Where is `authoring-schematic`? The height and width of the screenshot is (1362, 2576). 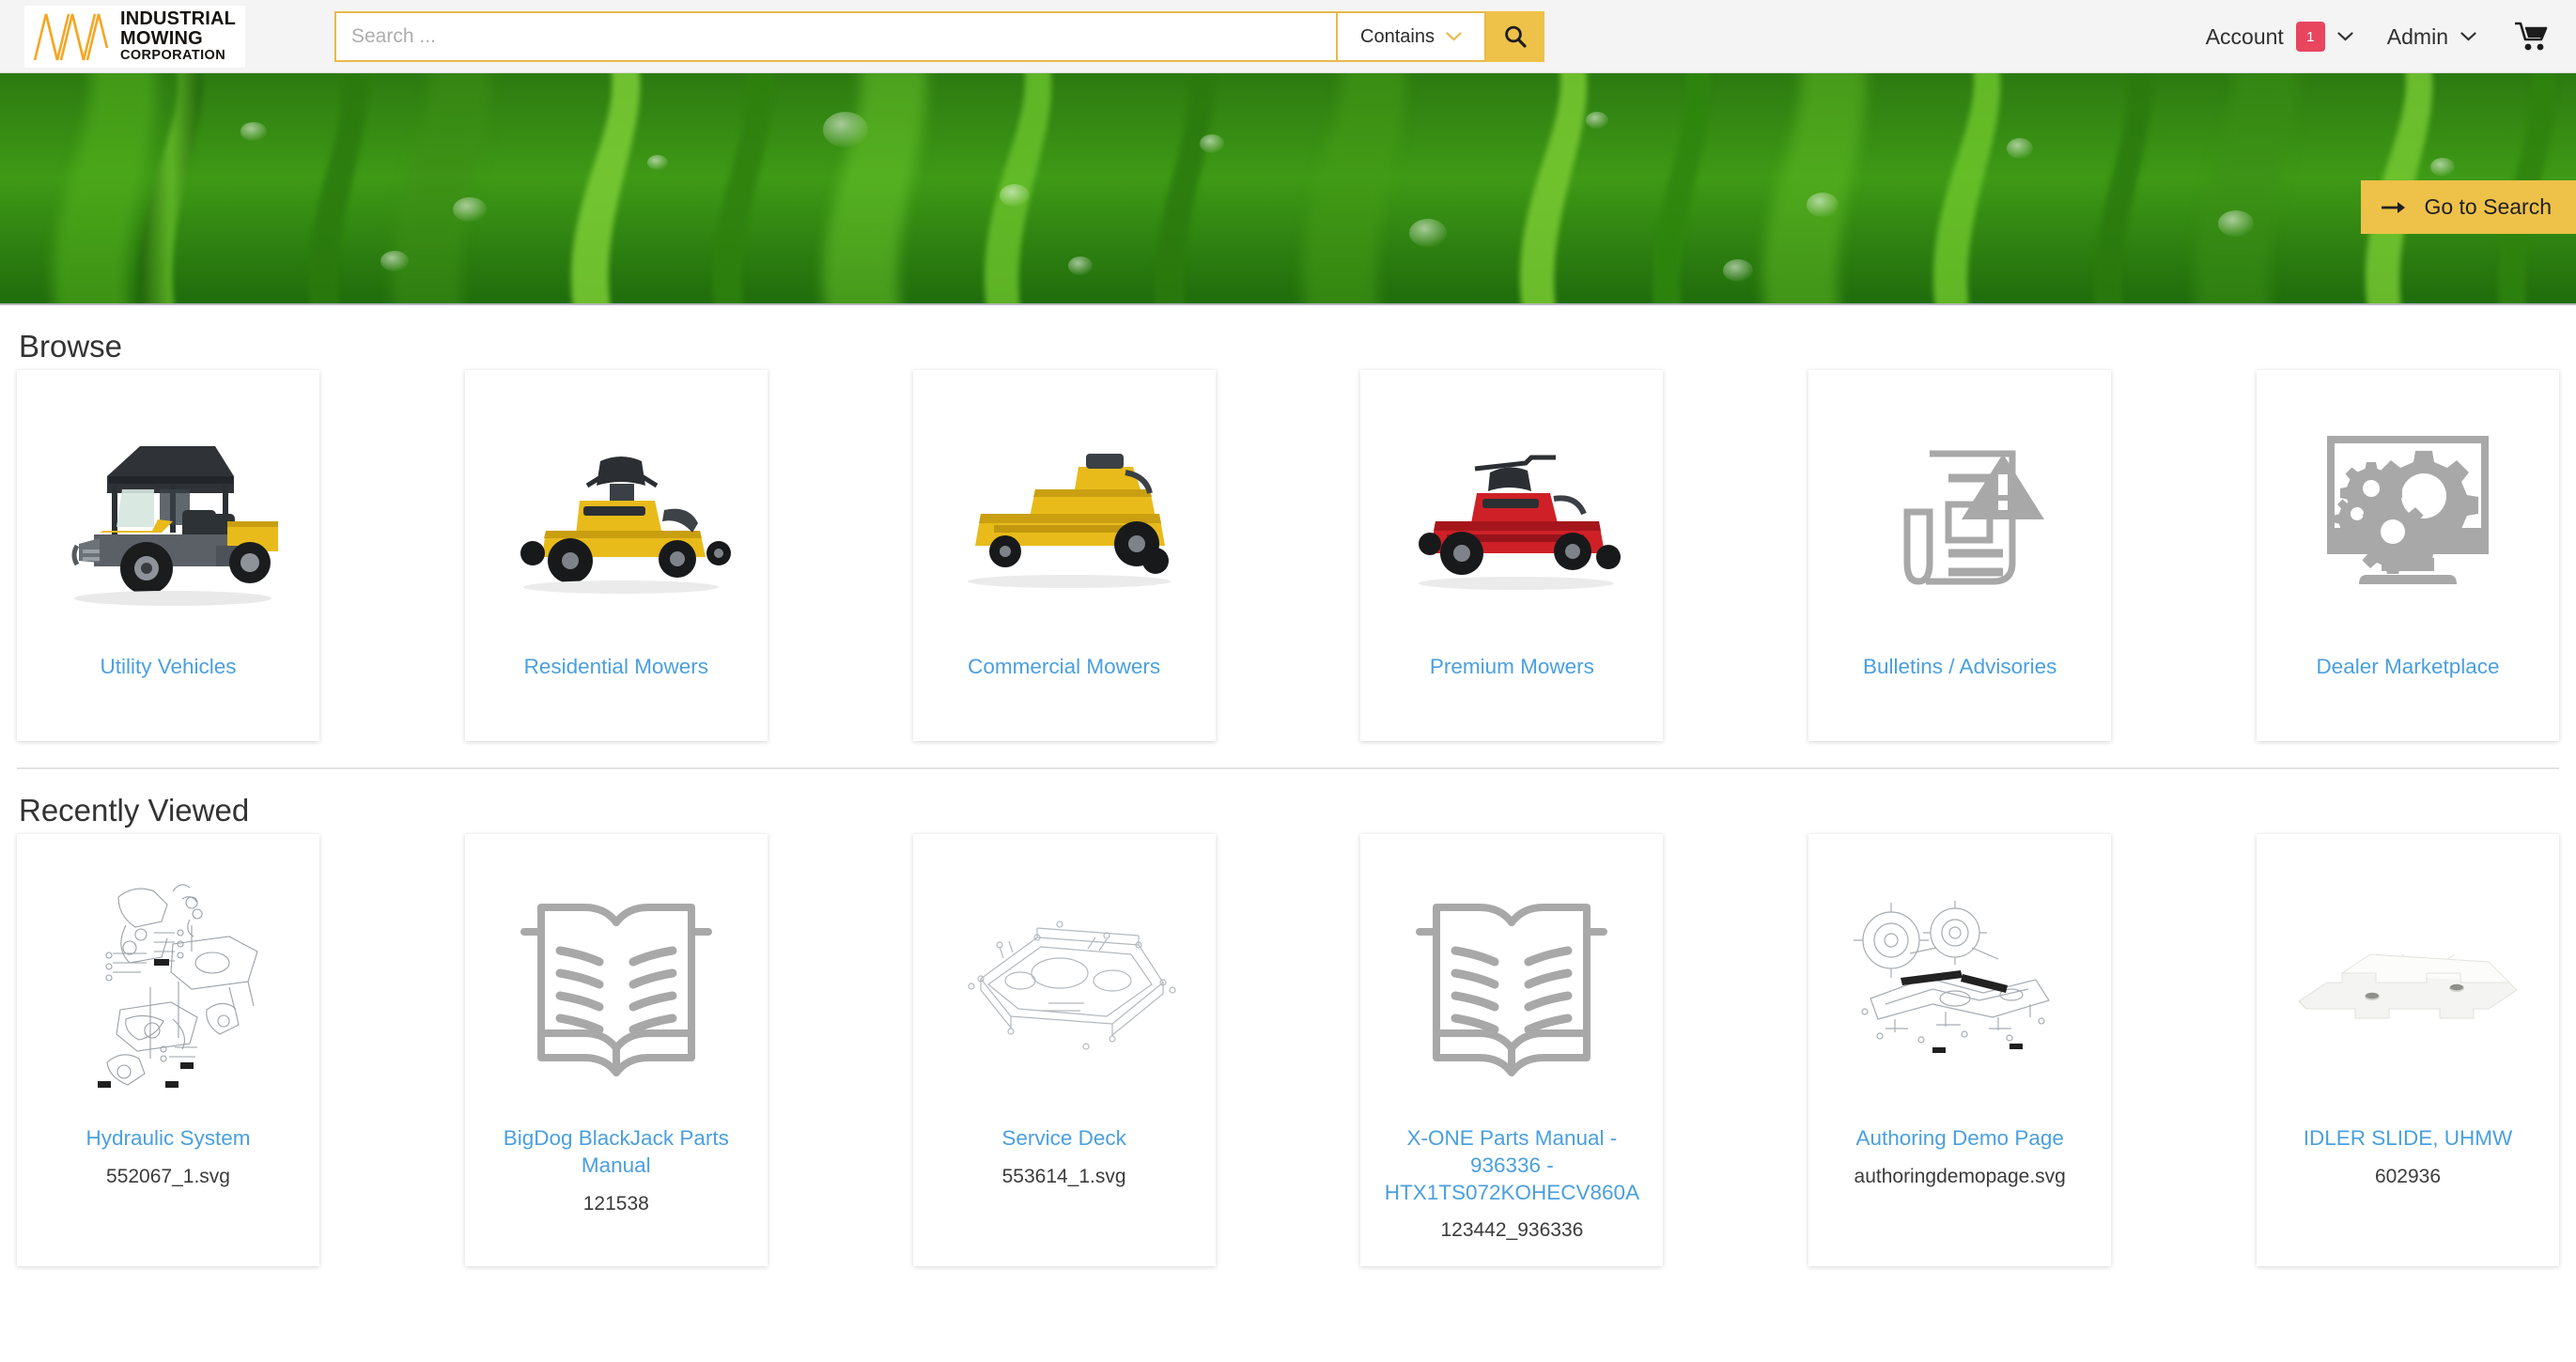
authoring-schematic is located at coordinates (1953, 977).